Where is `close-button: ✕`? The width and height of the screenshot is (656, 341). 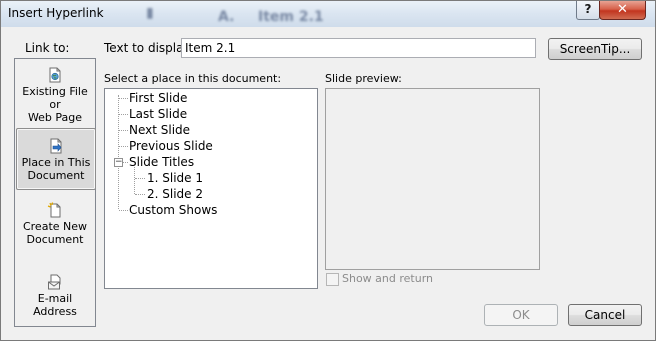 close-button: ✕ is located at coordinates (622, 10).